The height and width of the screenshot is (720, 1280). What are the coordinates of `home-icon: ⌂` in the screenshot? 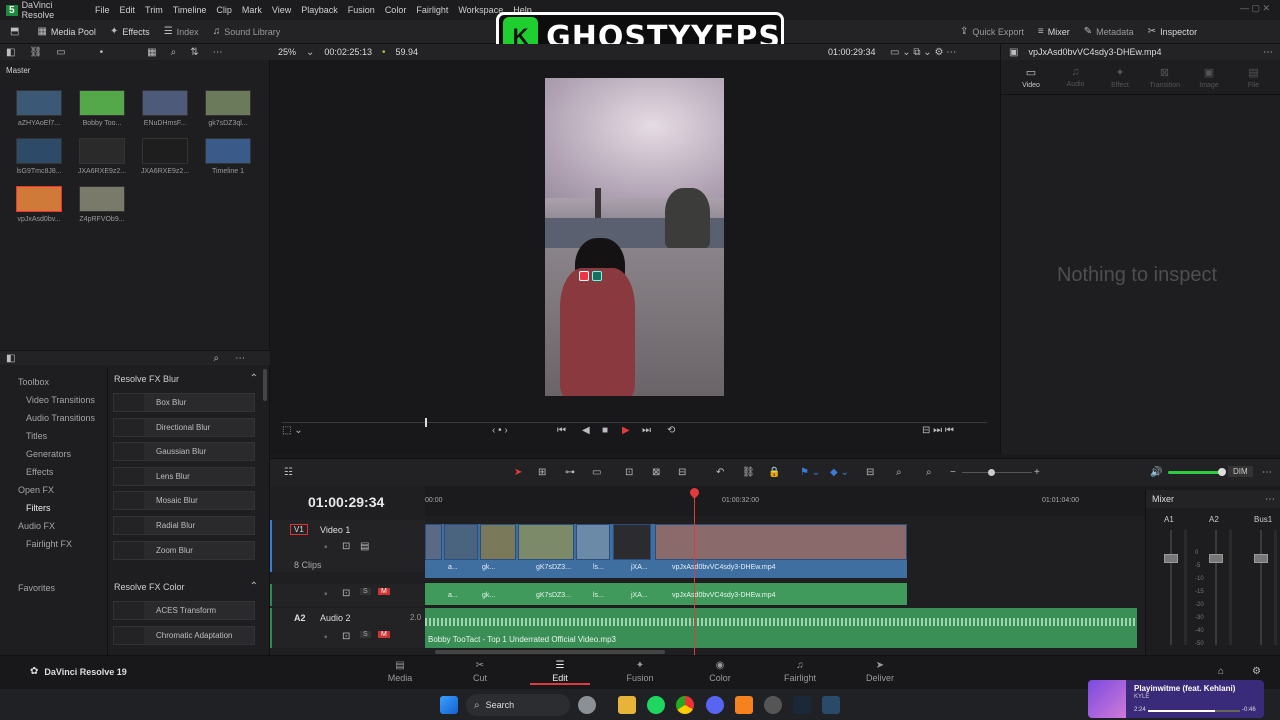 It's located at (1221, 671).